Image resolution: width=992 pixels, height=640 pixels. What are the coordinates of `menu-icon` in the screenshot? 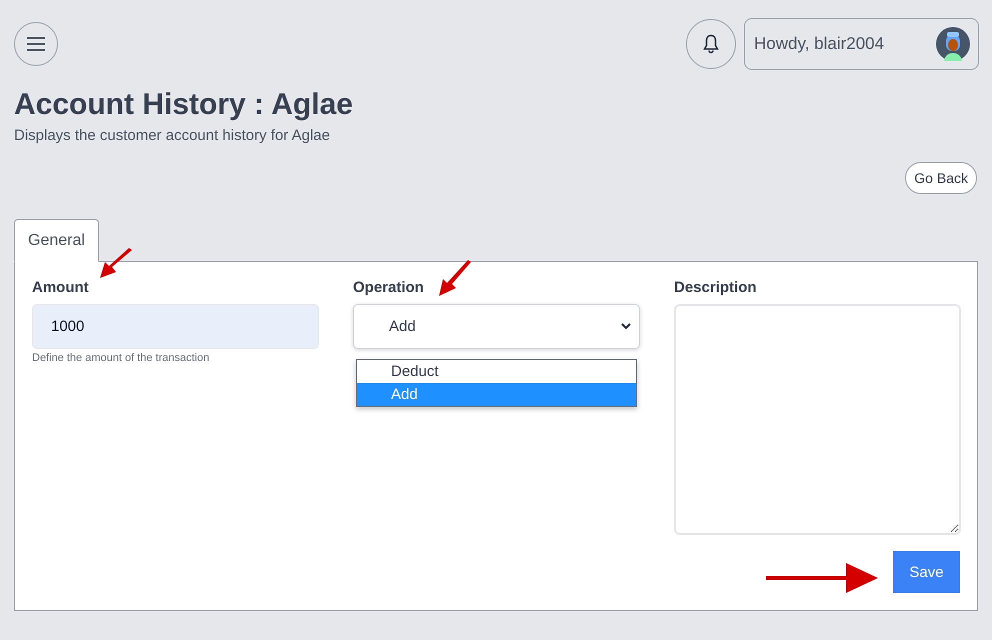 It's located at (36, 44).